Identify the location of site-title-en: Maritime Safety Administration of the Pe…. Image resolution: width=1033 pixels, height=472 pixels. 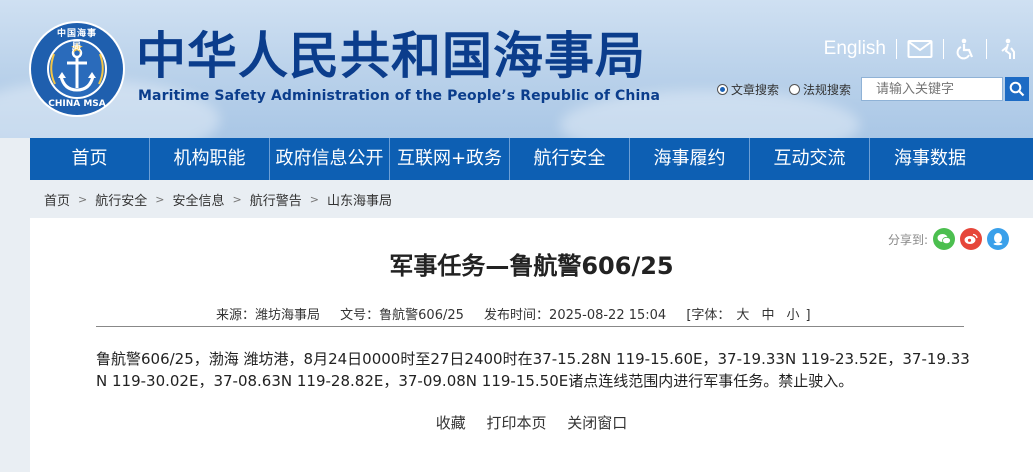
(399, 96).